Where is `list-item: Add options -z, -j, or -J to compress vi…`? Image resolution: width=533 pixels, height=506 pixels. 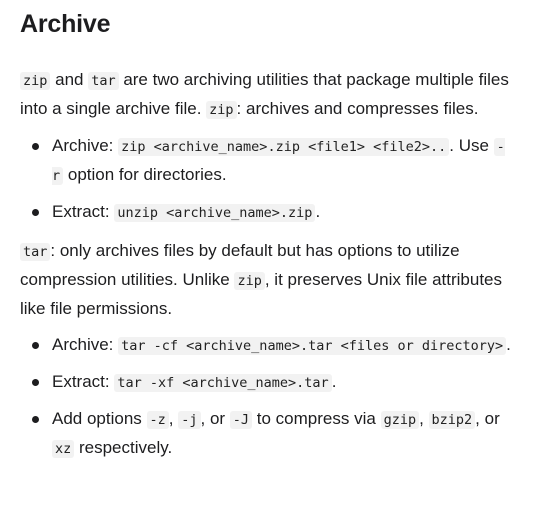 list-item: Add options -z, -j, or -J to compress vi… is located at coordinates (272, 434).